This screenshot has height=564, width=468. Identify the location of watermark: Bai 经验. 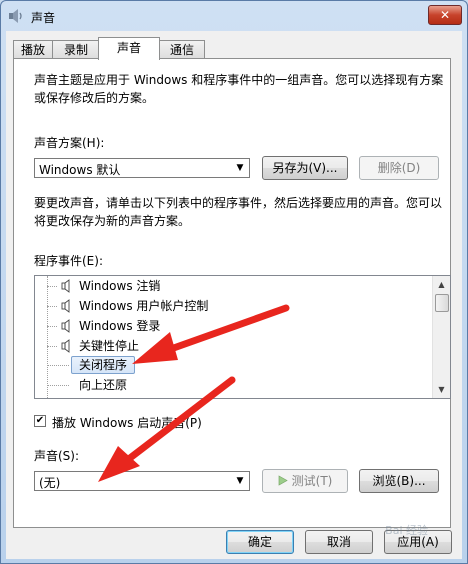
(406, 530).